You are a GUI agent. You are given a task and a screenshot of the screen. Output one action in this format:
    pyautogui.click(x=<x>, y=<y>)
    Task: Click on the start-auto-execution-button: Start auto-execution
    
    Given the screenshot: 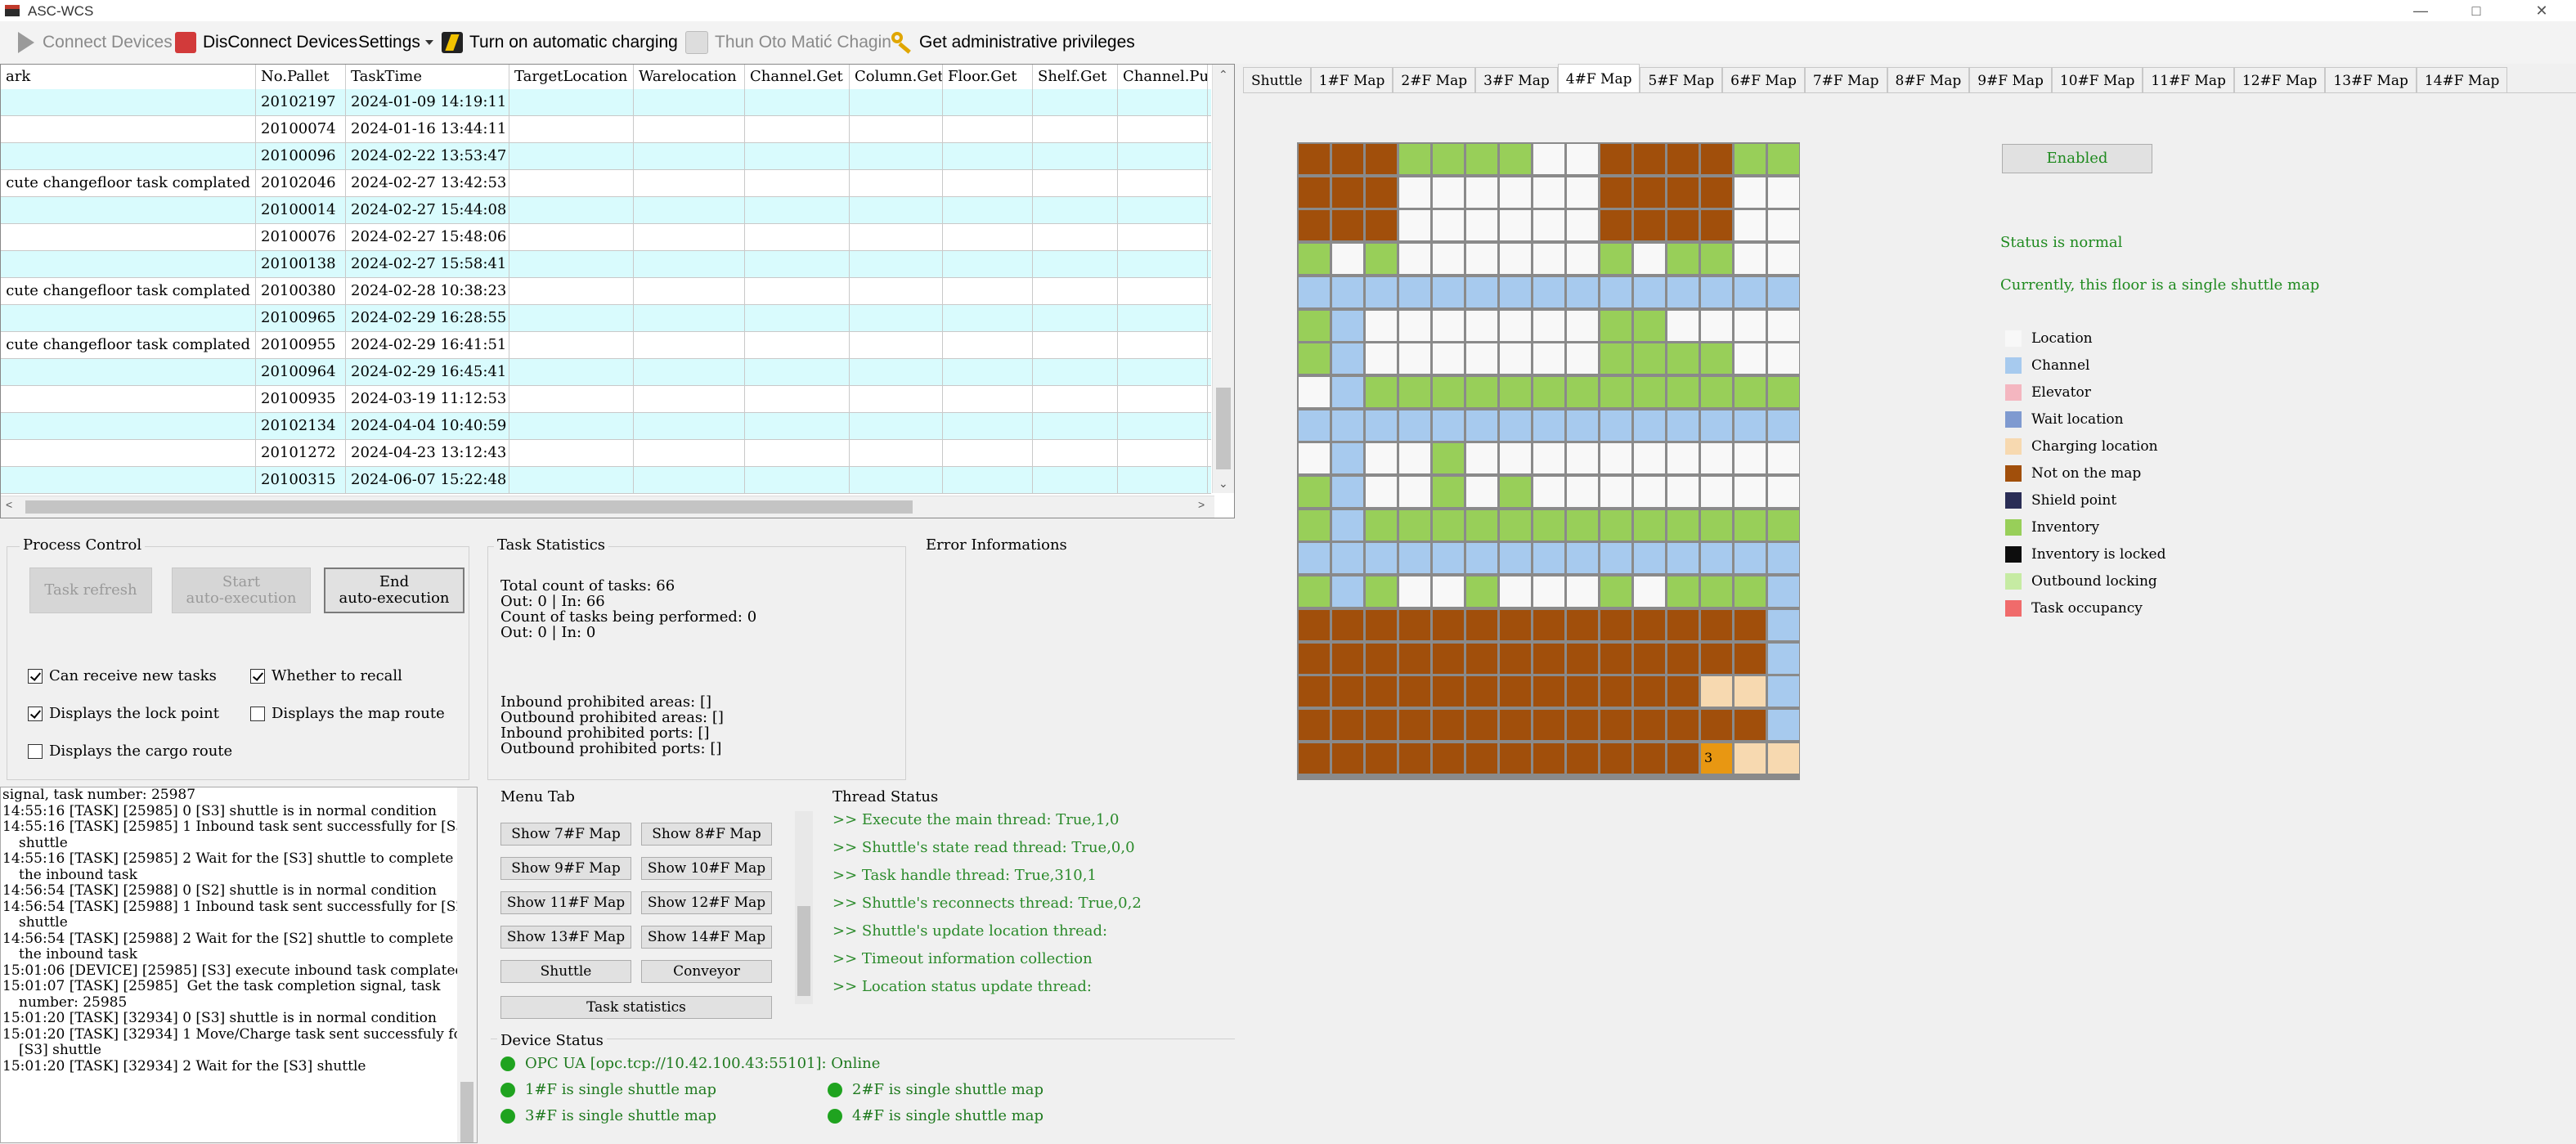 What is the action you would take?
    pyautogui.click(x=241, y=590)
    